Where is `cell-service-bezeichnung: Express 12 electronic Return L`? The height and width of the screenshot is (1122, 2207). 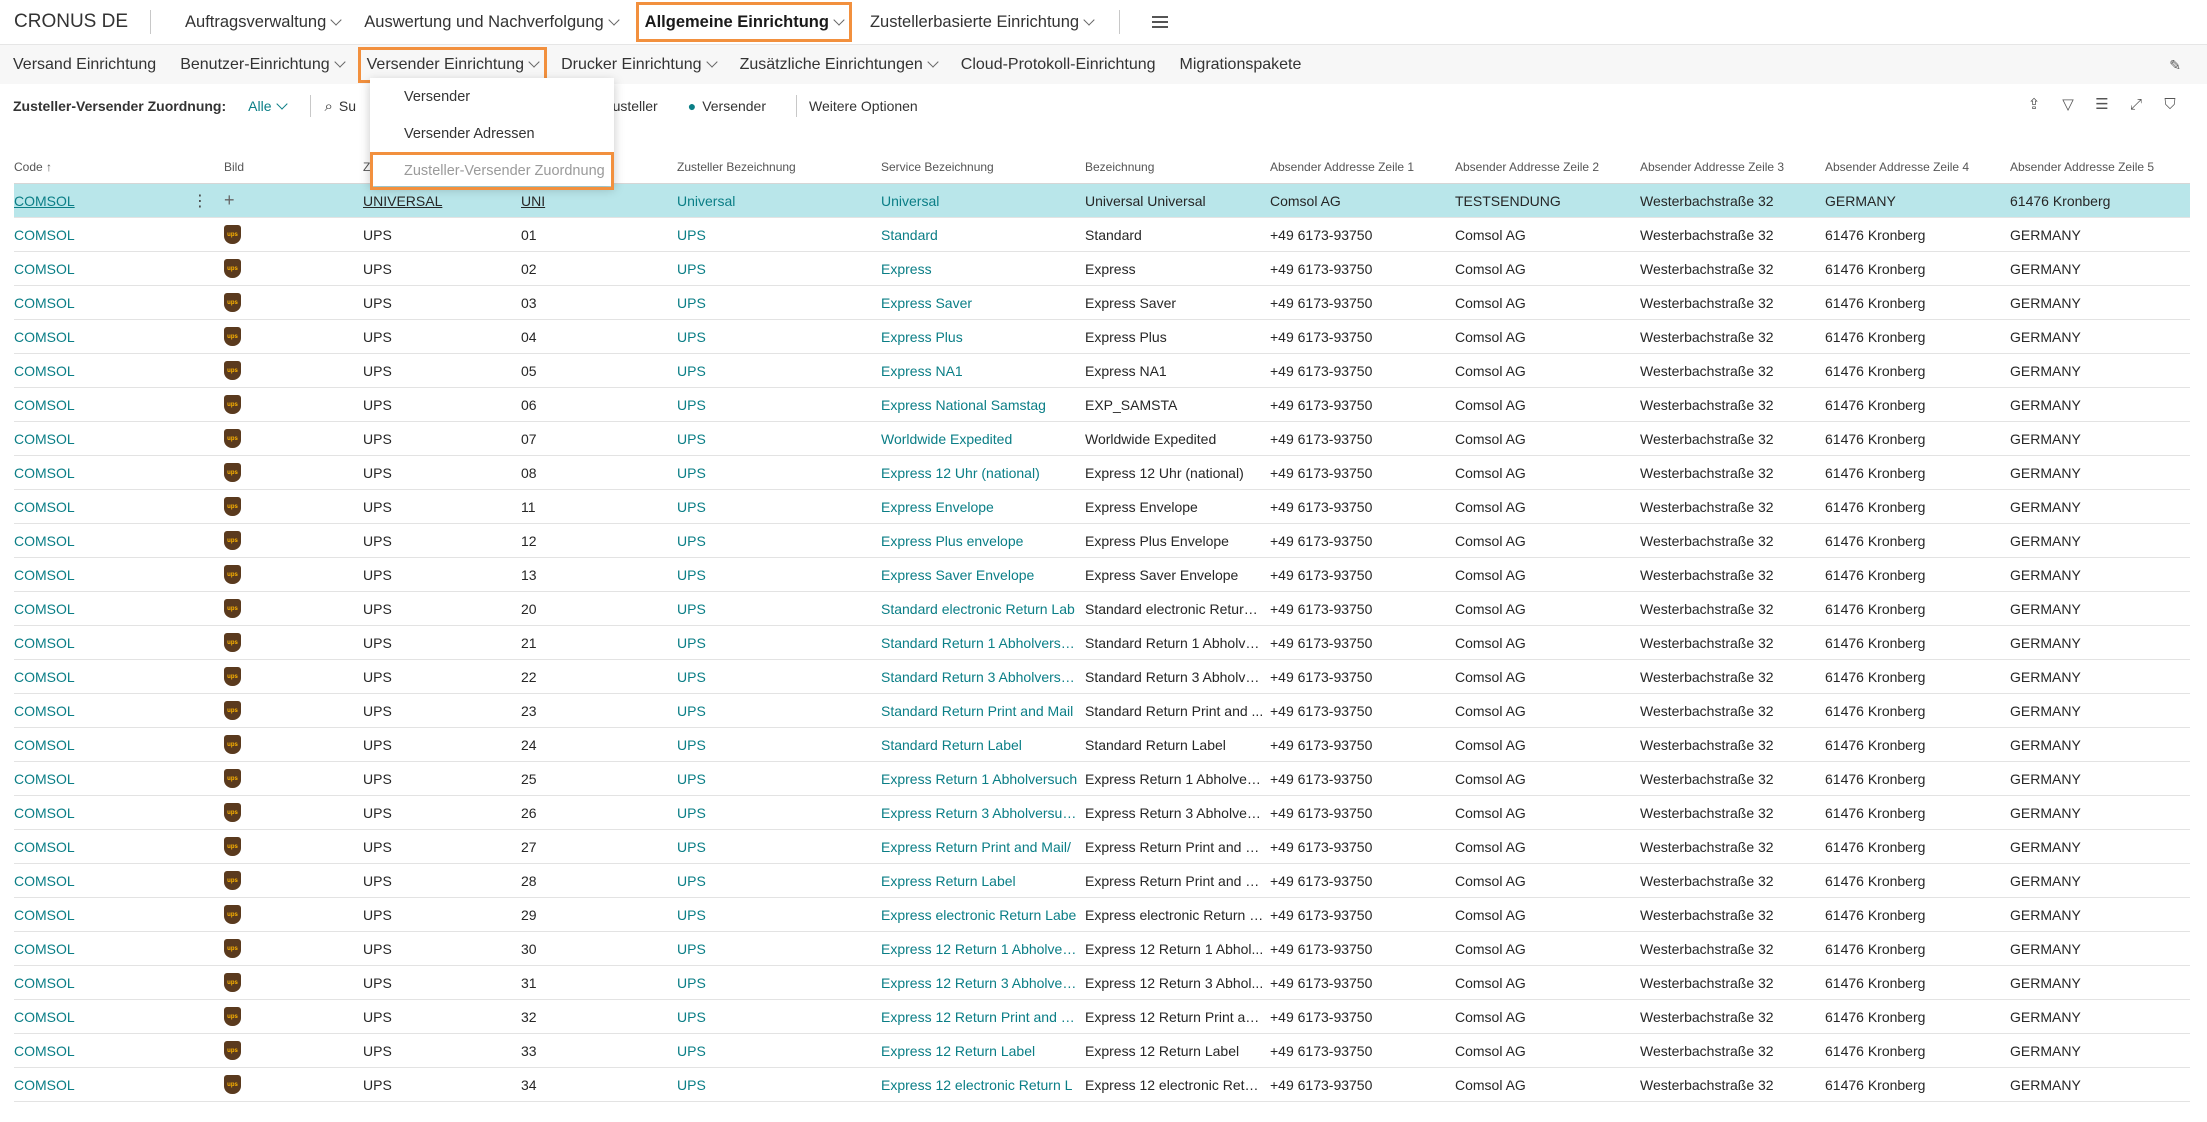
cell-service-bezeichnung: Express 12 electronic Return L is located at coordinates (983, 1085).